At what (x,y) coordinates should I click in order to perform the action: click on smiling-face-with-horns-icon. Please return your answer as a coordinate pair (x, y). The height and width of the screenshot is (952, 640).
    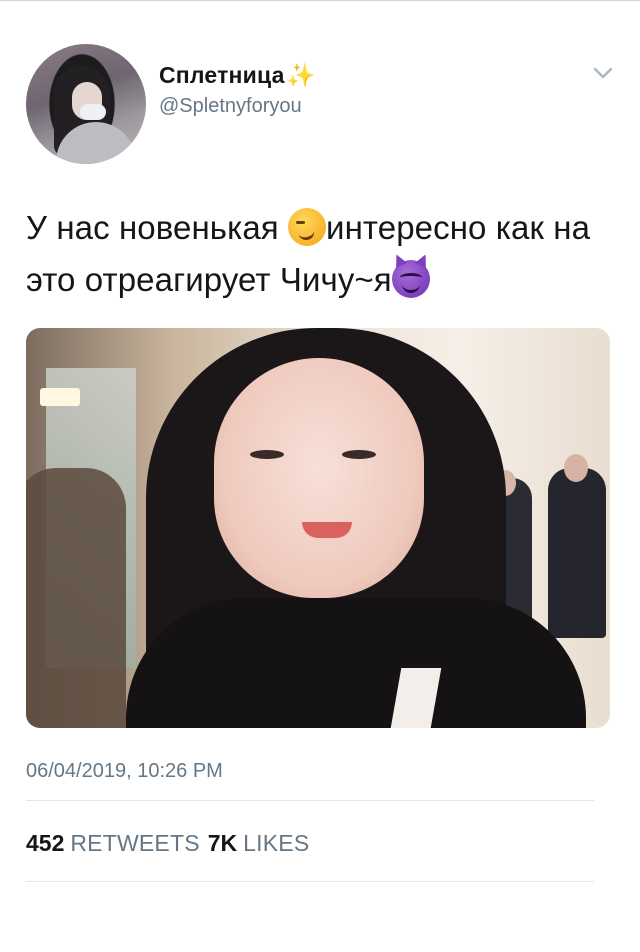
    Looking at the image, I should click on (410, 275).